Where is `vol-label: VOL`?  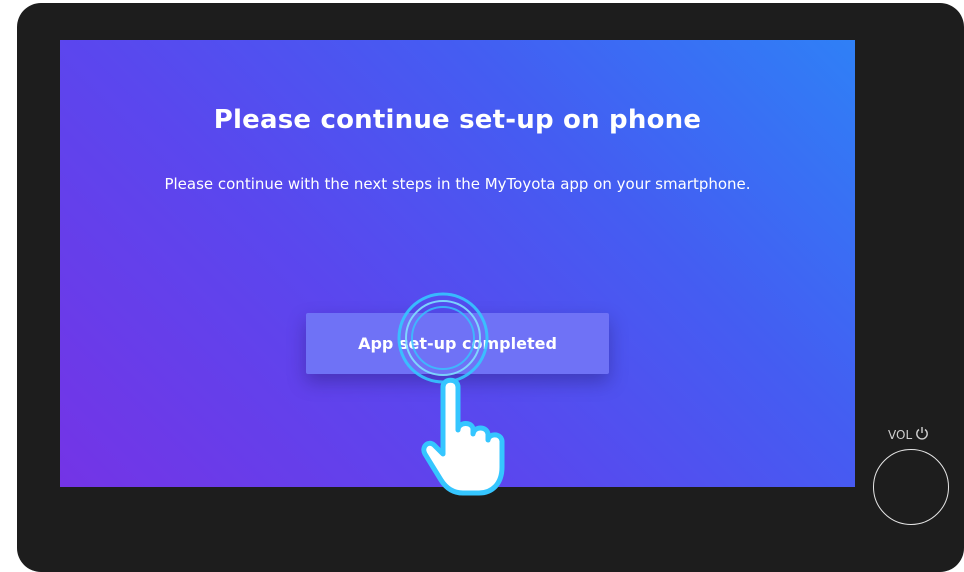 vol-label: VOL is located at coordinates (900, 435).